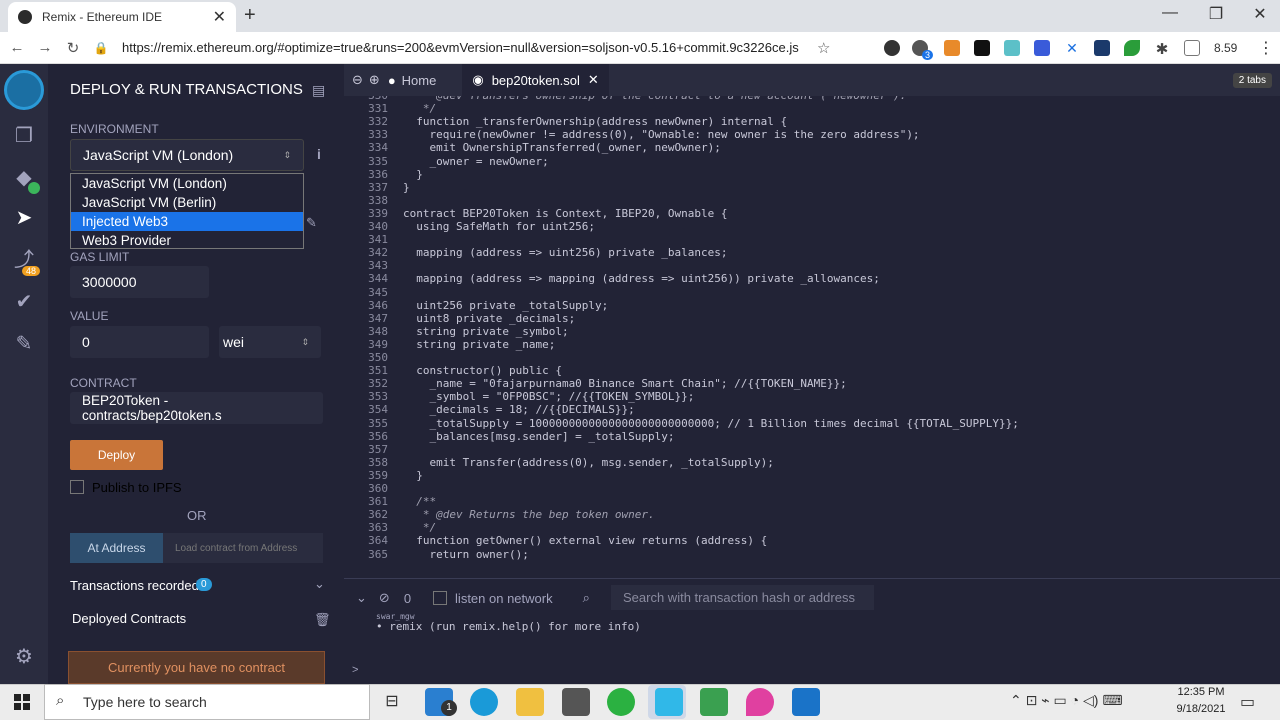  What do you see at coordinates (234, 342) in the screenshot?
I see `value-unit: wei` at bounding box center [234, 342].